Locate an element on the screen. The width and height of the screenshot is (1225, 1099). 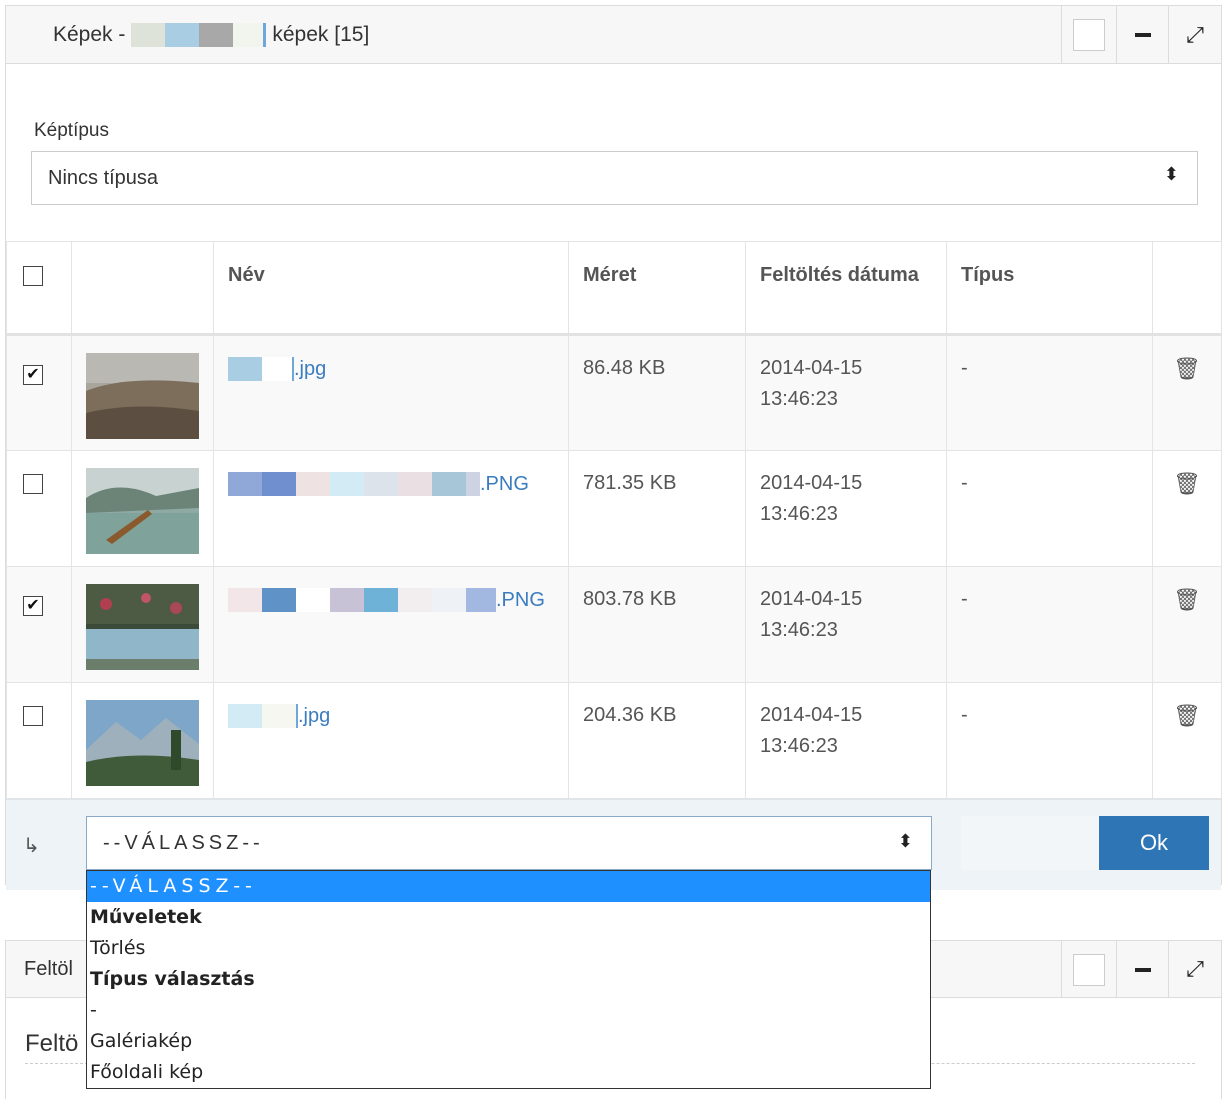
file-size: 803.78 KB is located at coordinates (657, 624).